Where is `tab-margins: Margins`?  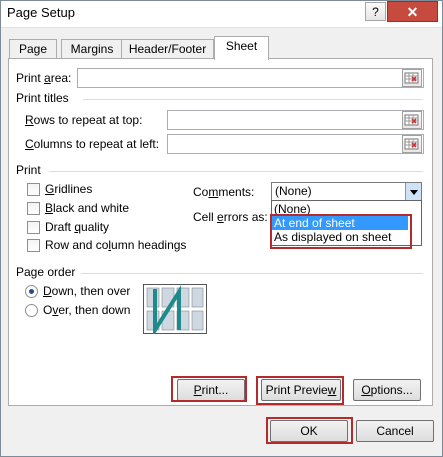
tab-margins: Margins is located at coordinates (92, 49).